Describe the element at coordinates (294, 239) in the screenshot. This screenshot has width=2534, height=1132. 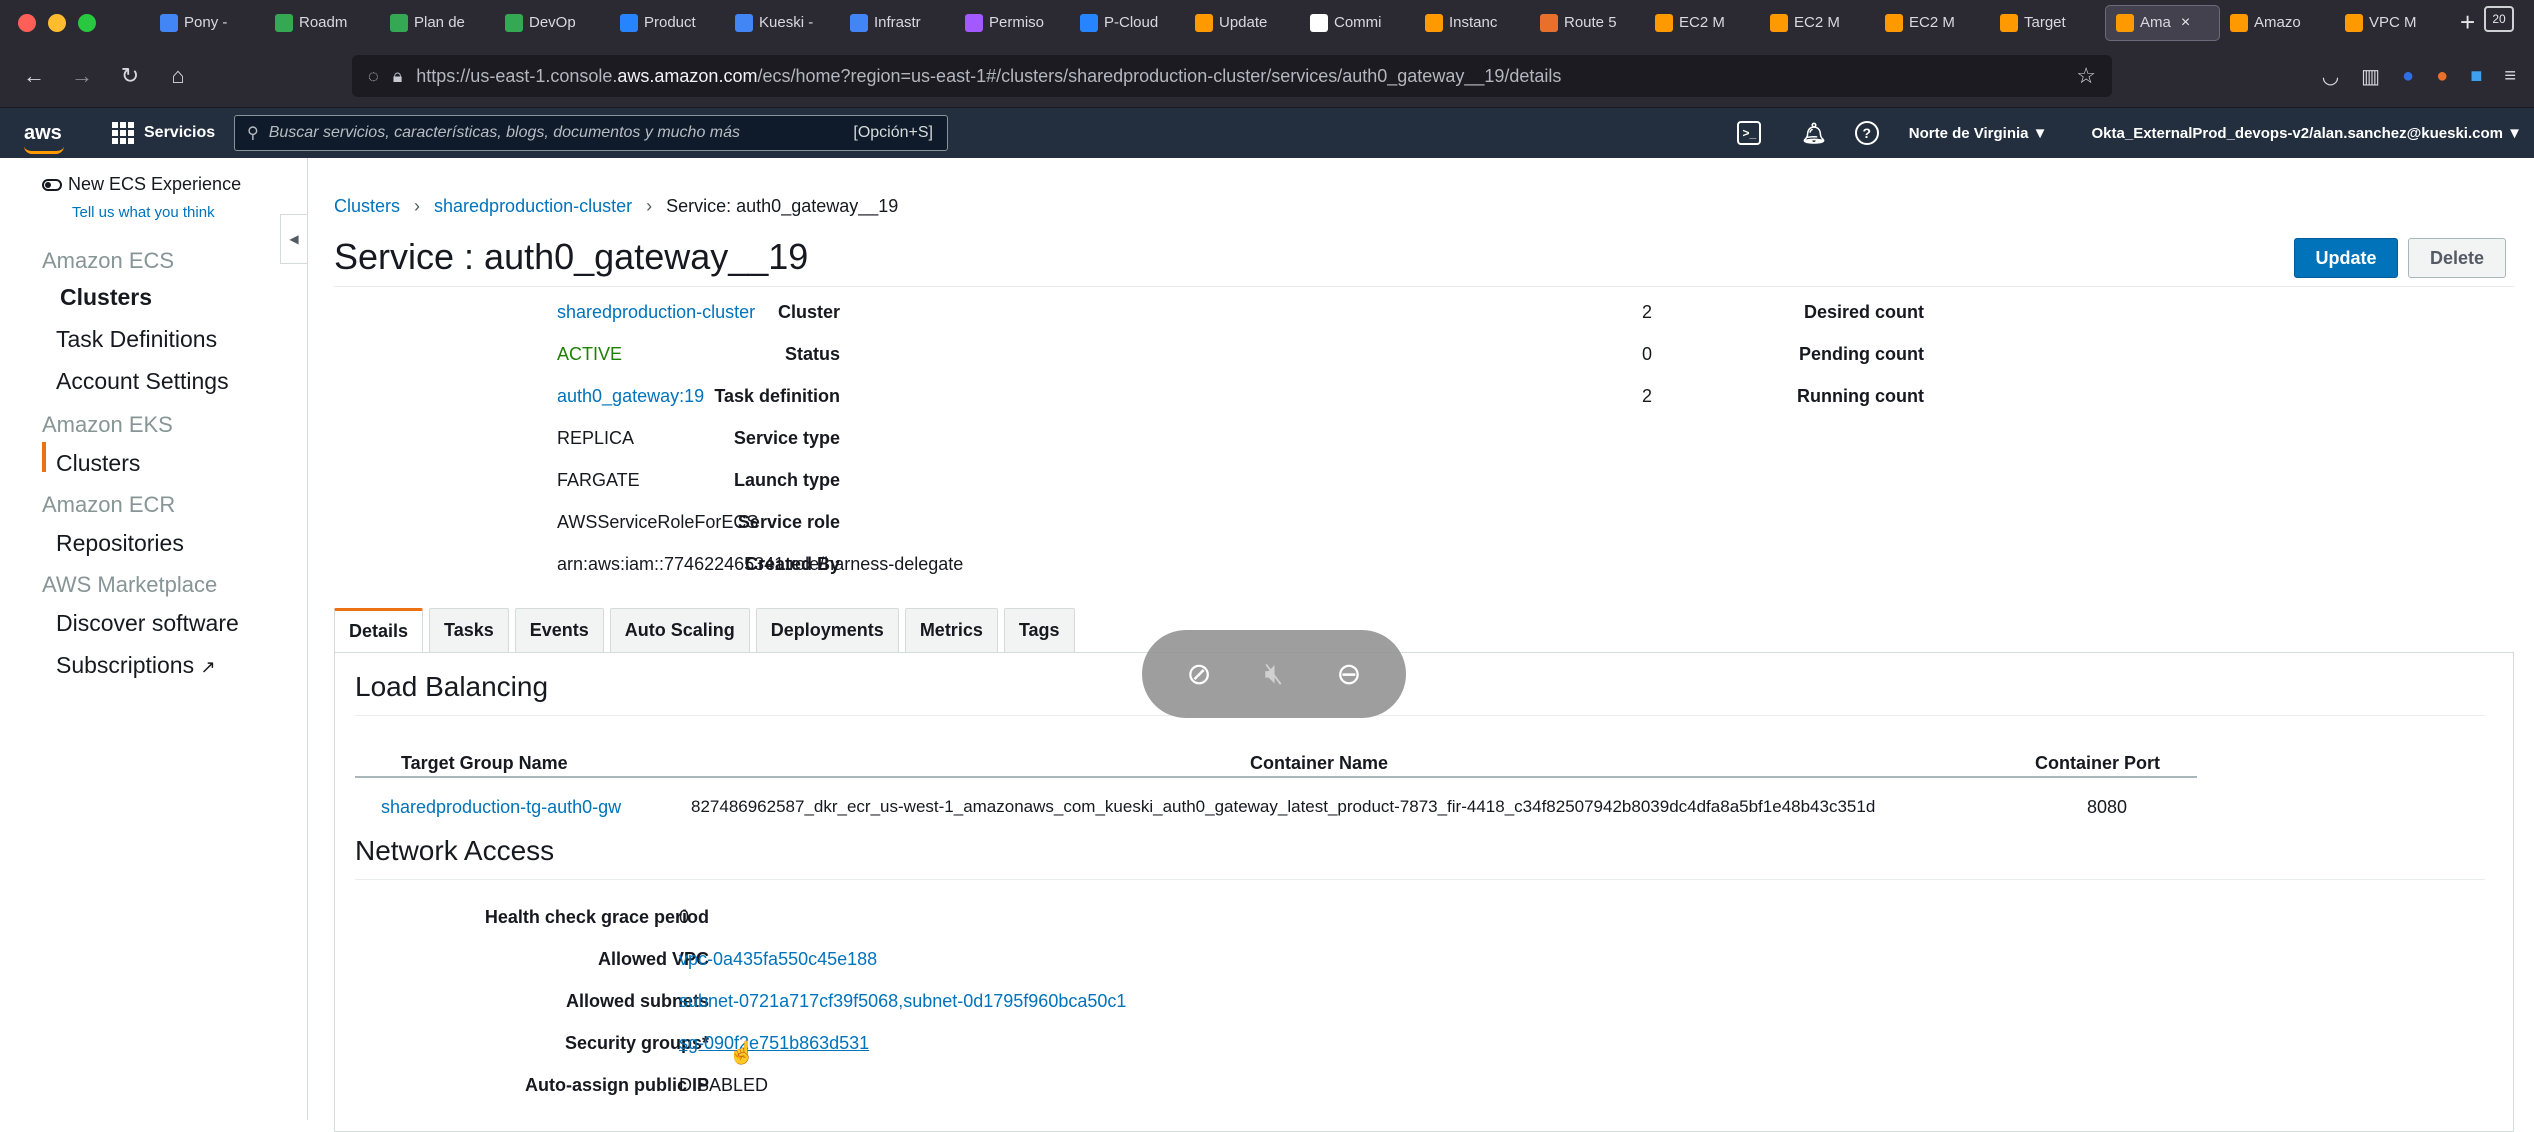
I see `collapse-sidebar-button: ◀` at that location.